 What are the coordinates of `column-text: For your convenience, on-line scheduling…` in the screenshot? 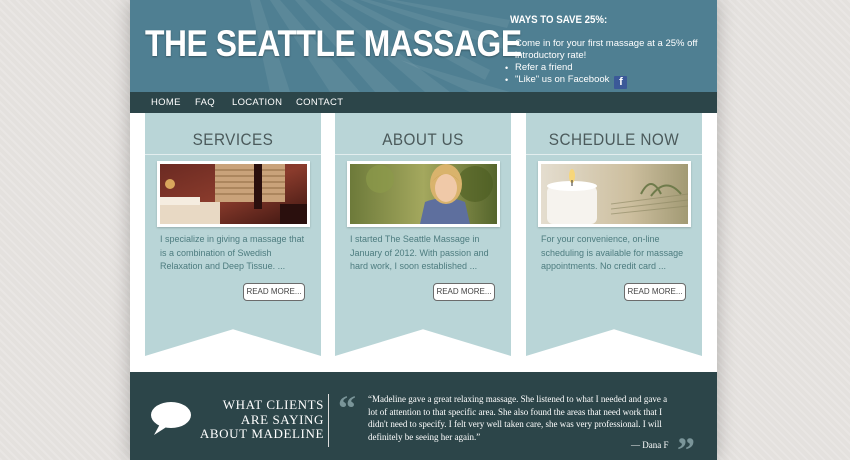 It's located at (612, 252).